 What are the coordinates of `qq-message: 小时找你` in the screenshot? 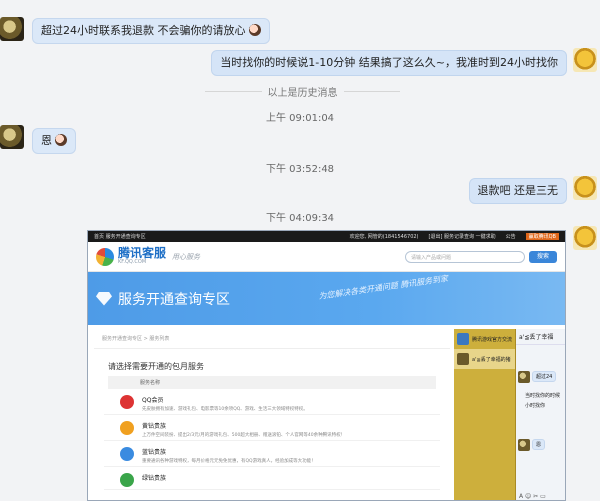 It's located at (535, 406).